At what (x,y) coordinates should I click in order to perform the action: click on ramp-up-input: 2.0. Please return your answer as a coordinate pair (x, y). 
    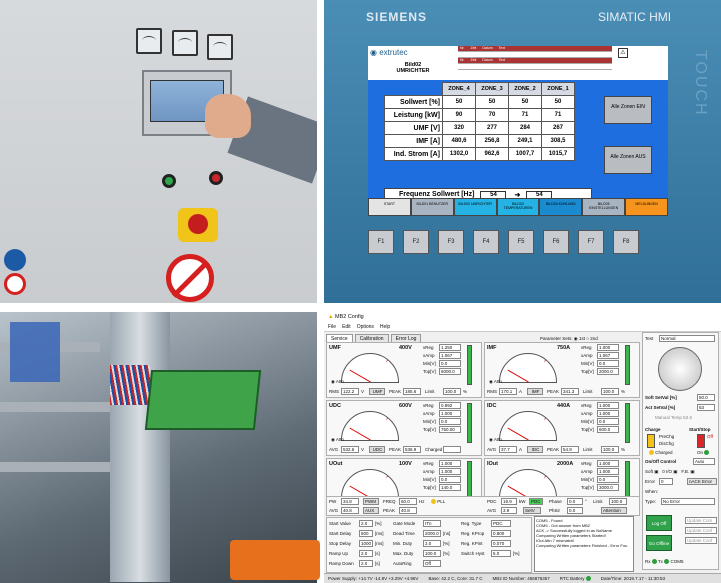
    Looking at the image, I should click on (366, 553).